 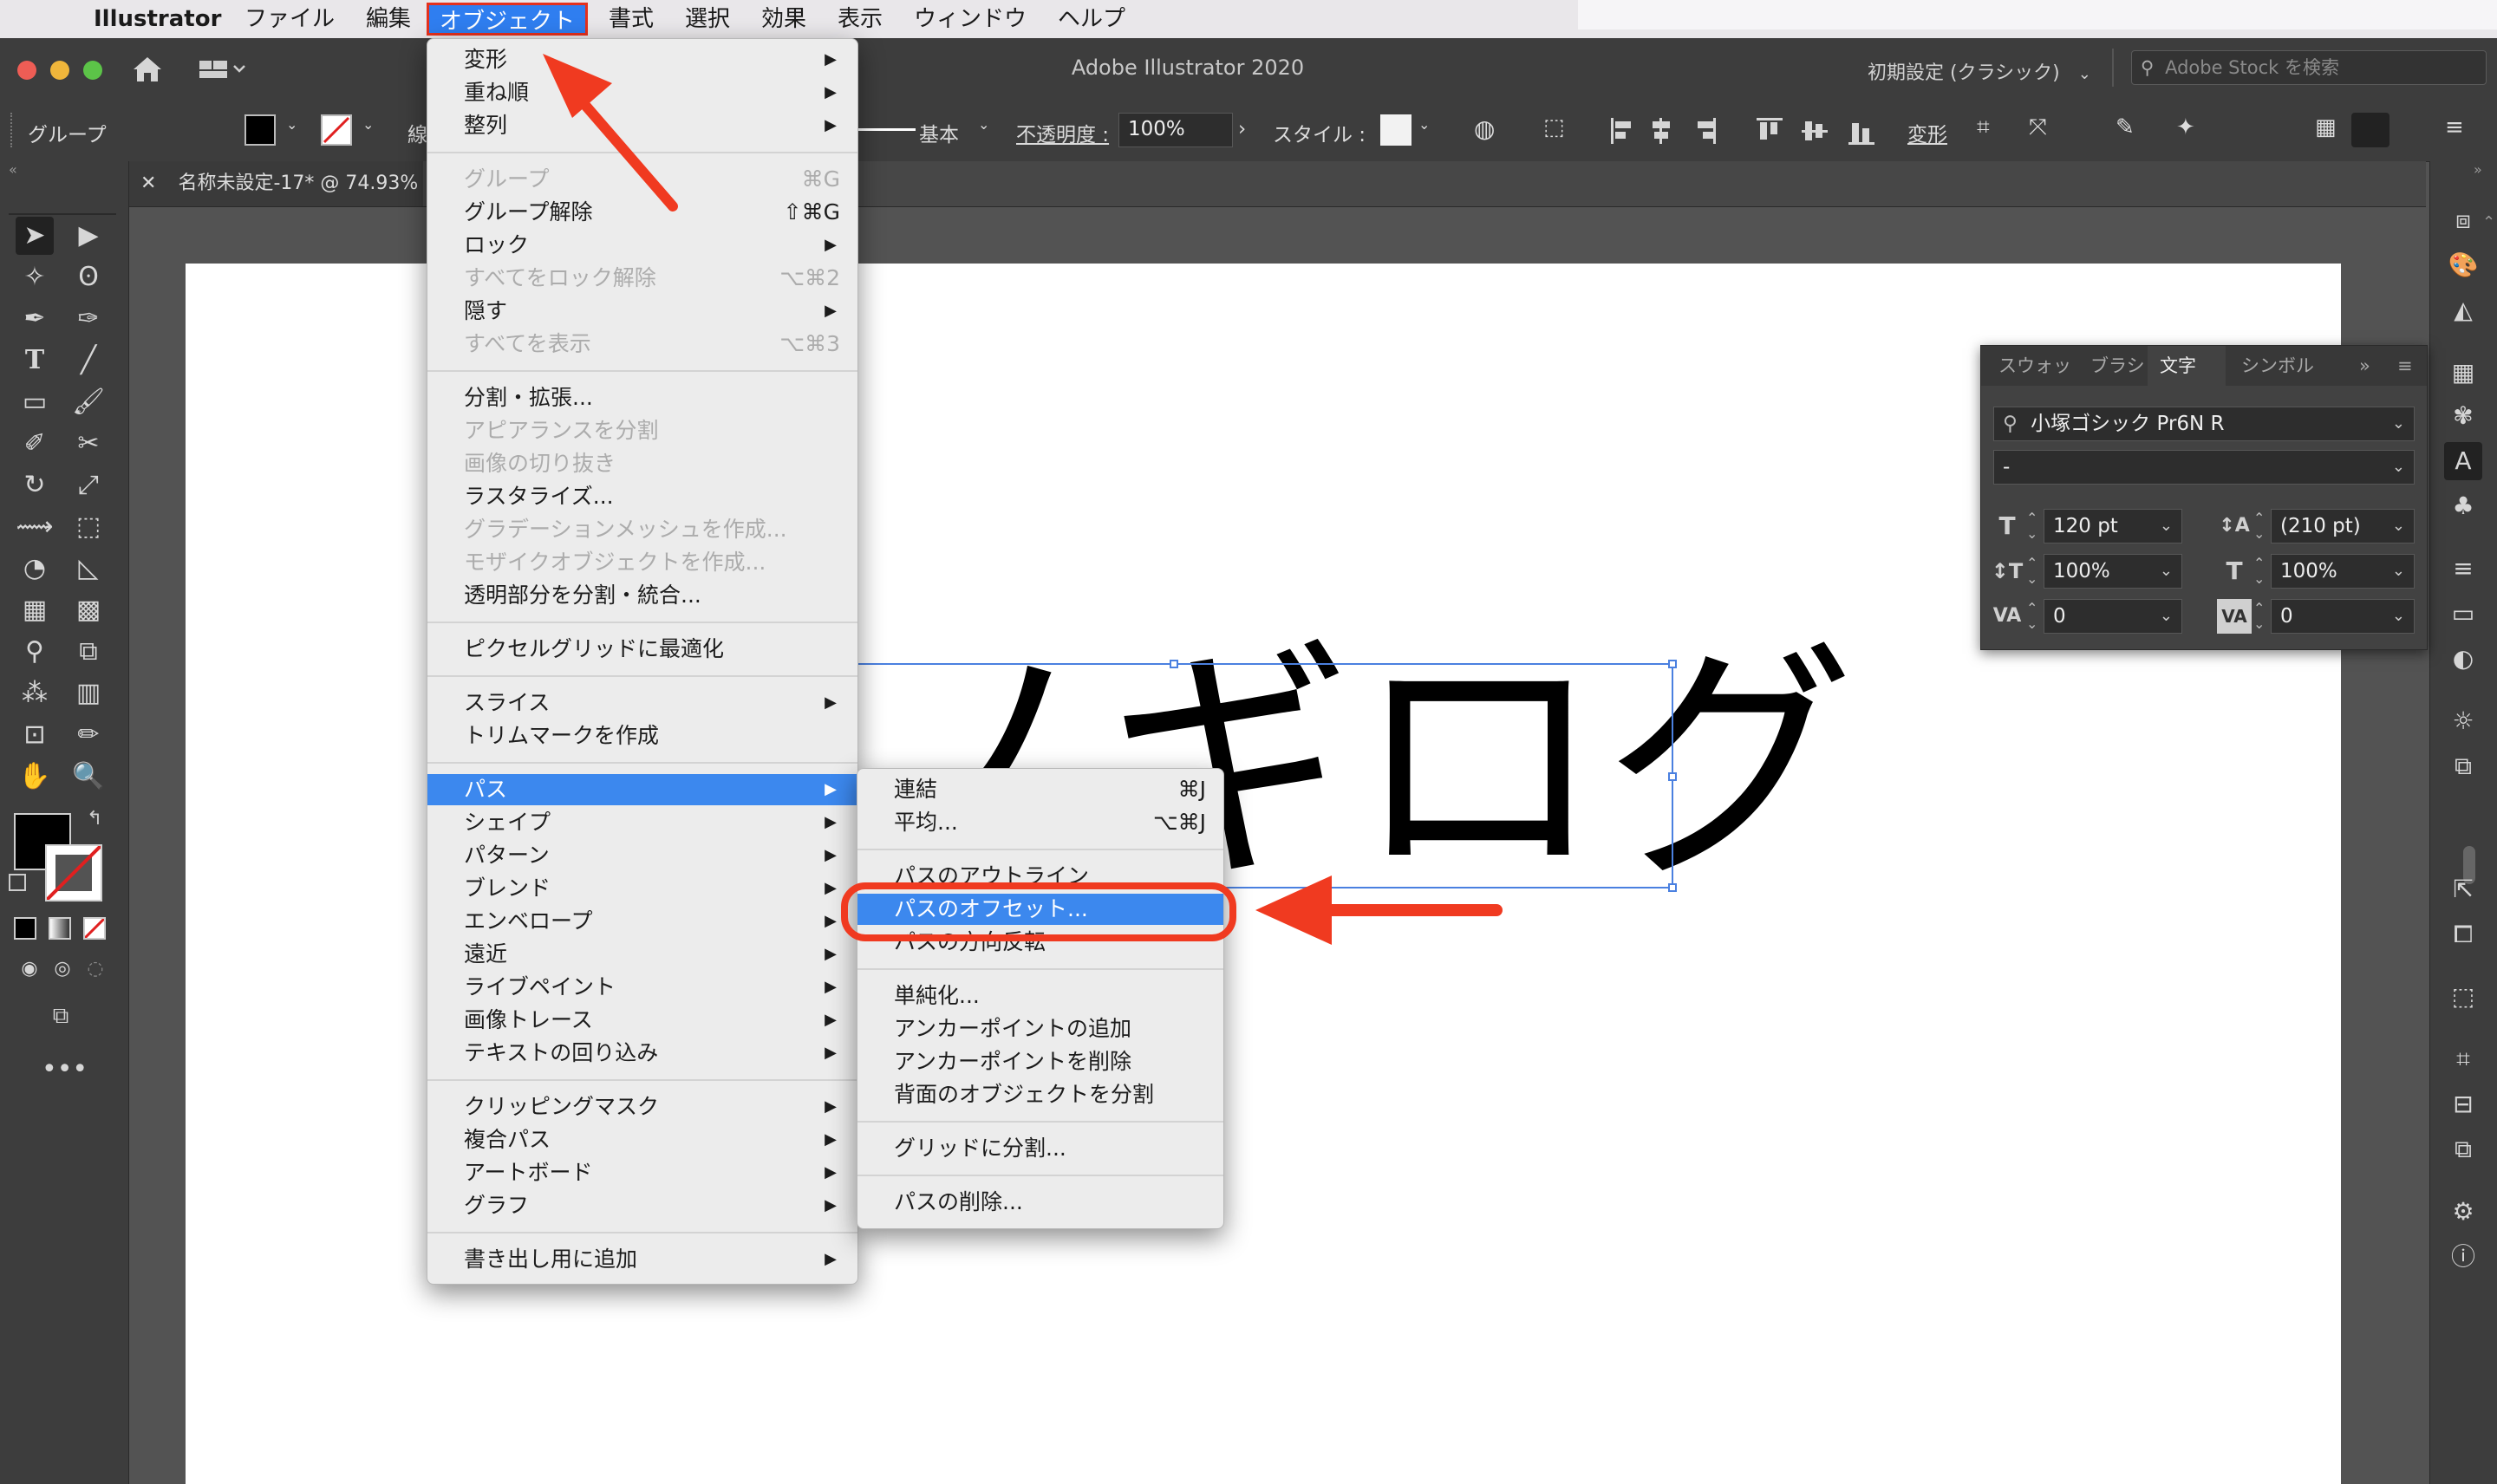 What do you see at coordinates (610, 133) in the screenshot?
I see `arrow-to-object-menu` at bounding box center [610, 133].